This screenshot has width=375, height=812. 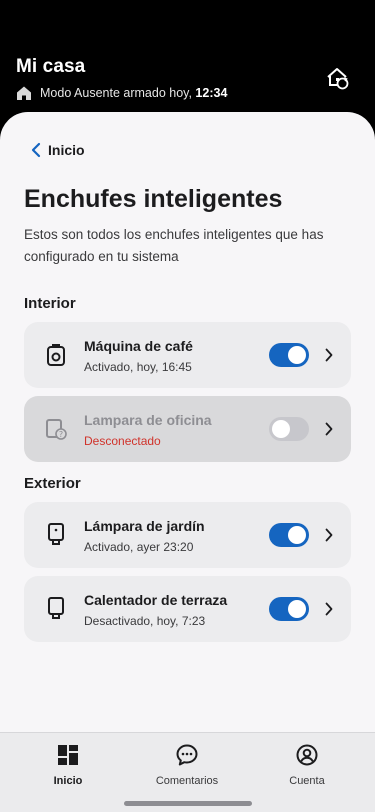 What do you see at coordinates (51, 66) in the screenshot?
I see `home-title: Mi casa` at bounding box center [51, 66].